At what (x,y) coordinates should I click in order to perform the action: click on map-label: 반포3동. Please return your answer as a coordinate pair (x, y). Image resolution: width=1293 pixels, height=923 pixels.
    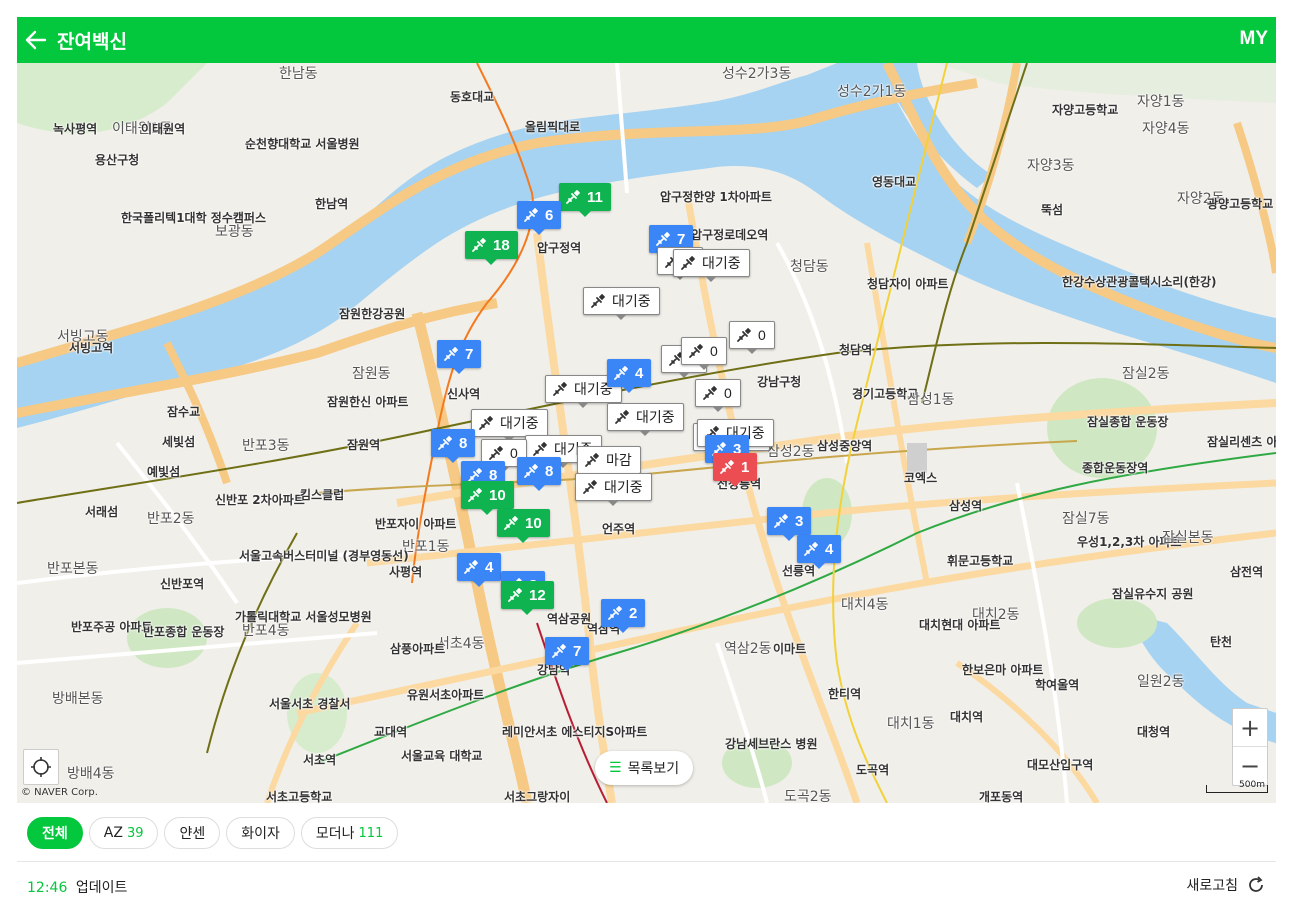
    Looking at the image, I should click on (266, 446).